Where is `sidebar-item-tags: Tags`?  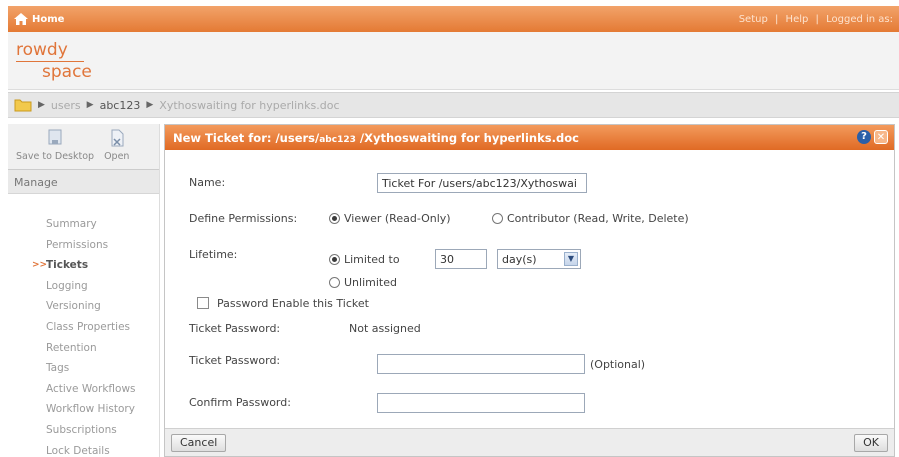 sidebar-item-tags: Tags is located at coordinates (102, 368).